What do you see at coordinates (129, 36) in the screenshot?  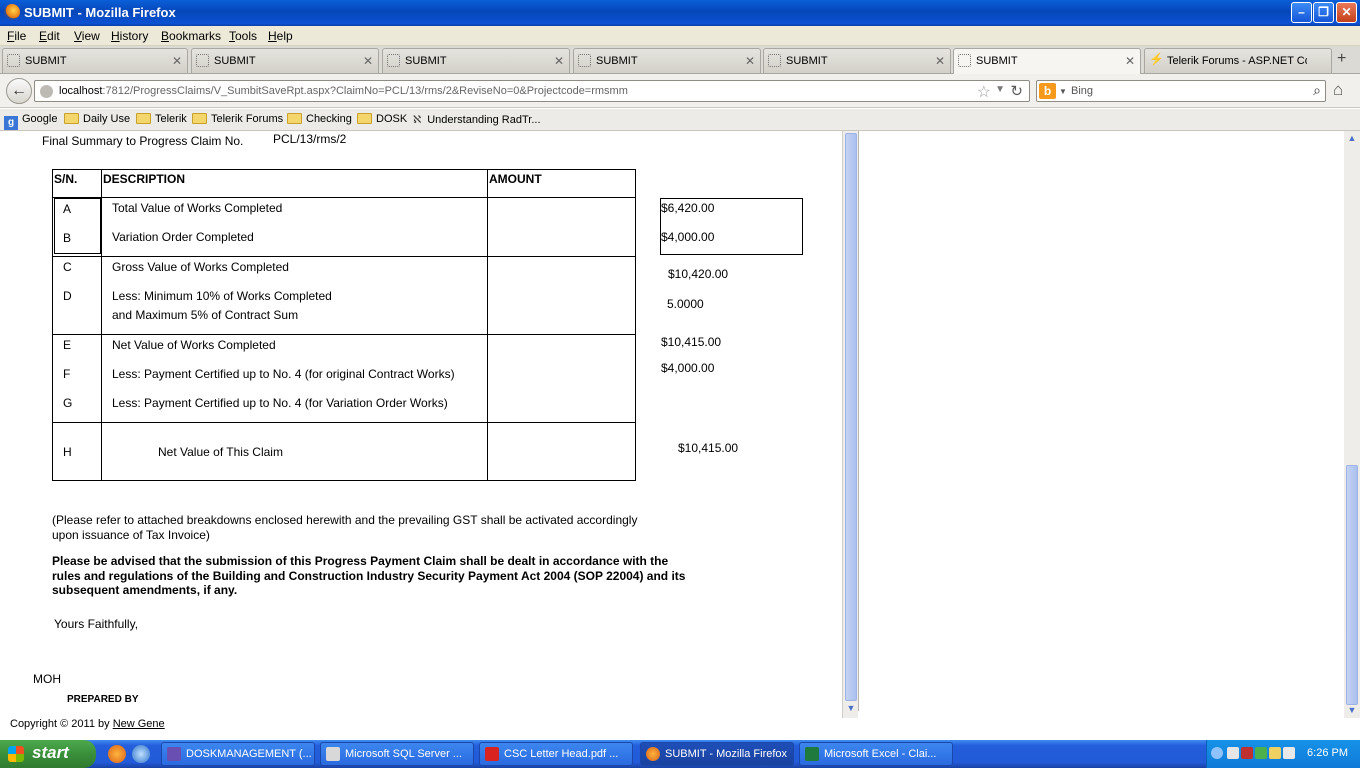 I see `menu-history: History` at bounding box center [129, 36].